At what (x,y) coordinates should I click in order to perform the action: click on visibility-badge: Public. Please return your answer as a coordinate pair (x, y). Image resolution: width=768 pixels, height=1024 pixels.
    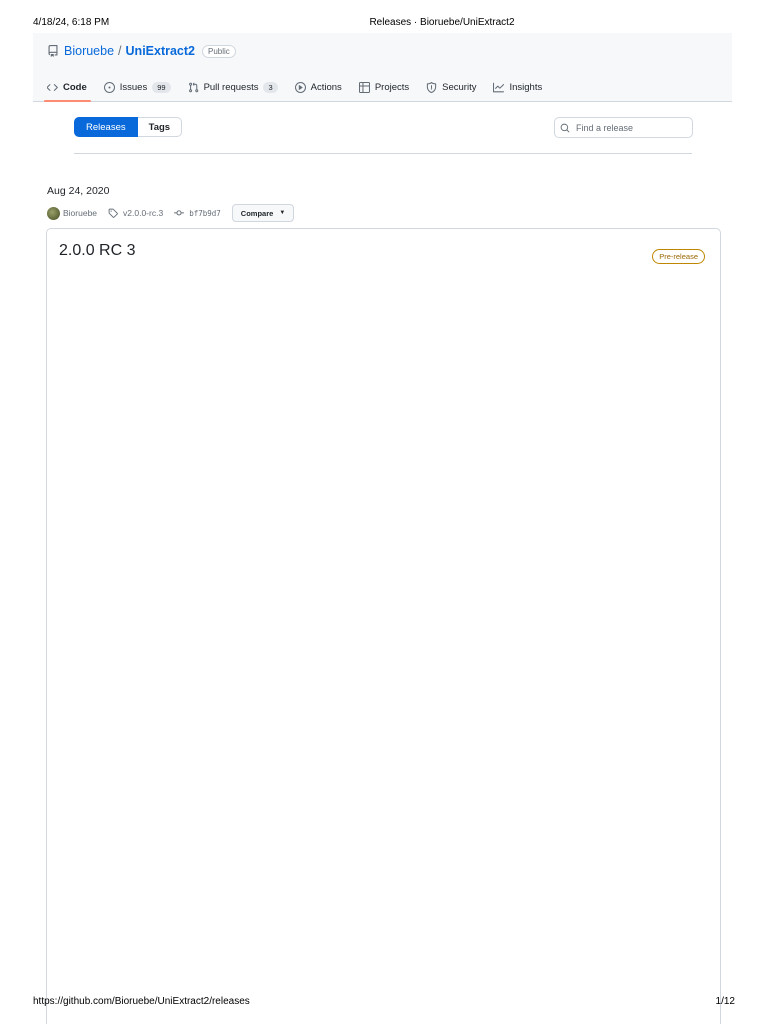
    Looking at the image, I should click on (219, 51).